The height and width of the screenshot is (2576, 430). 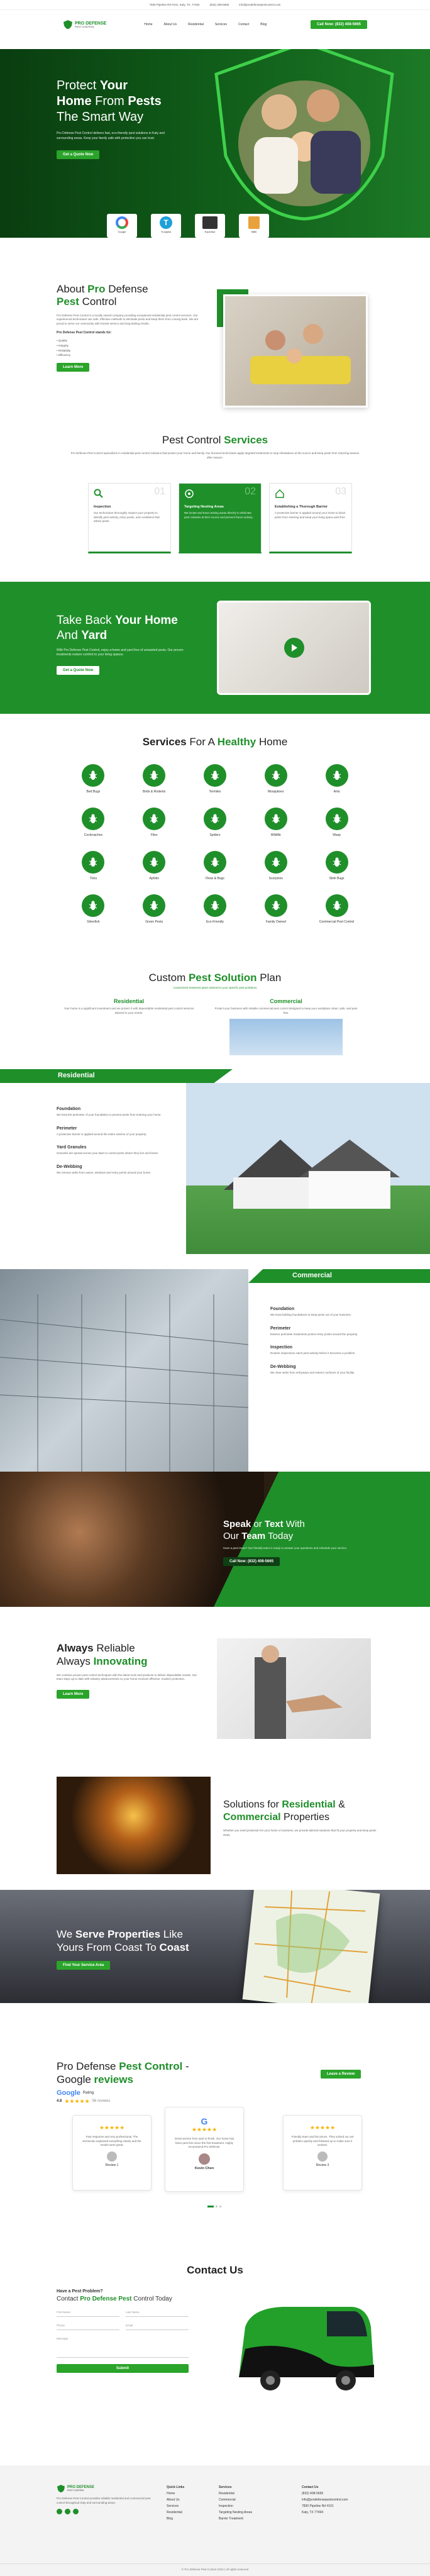 I want to click on footer-link: Home, so click(x=175, y=2493).